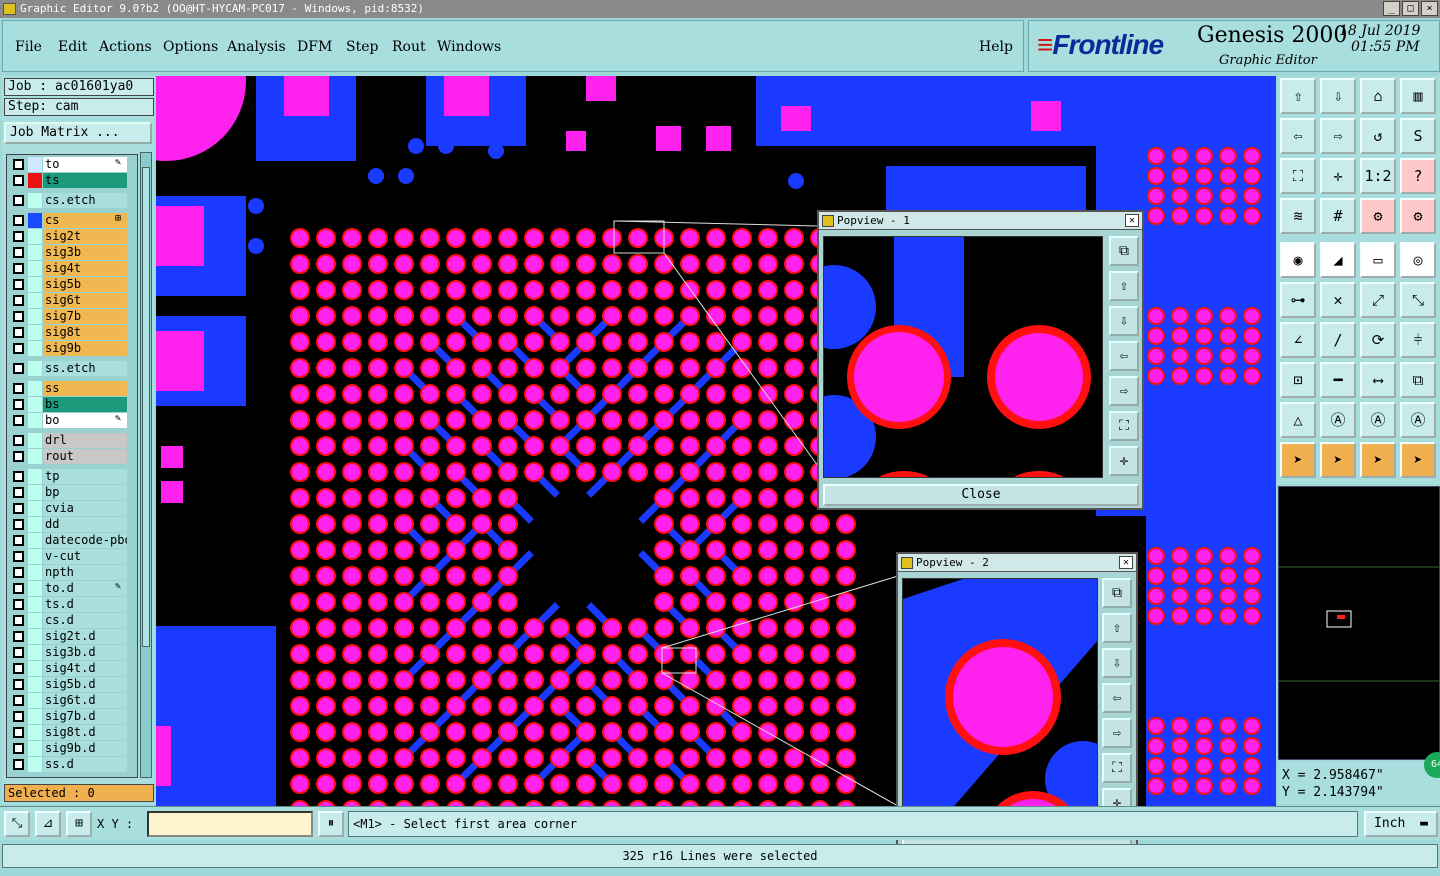 The width and height of the screenshot is (1440, 876). Describe the element at coordinates (1418, 340) in the screenshot. I see `feature-icon: ⫩` at that location.